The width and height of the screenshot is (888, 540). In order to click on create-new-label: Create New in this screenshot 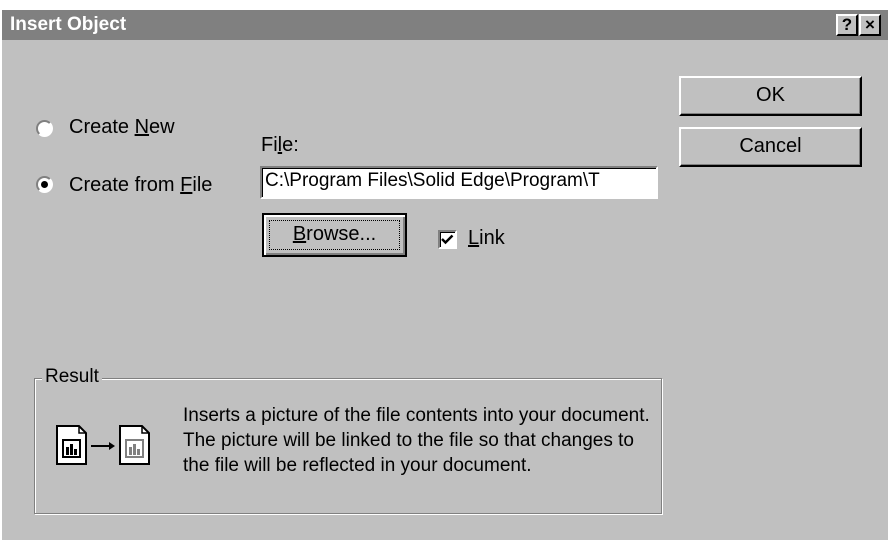, I will do `click(122, 127)`.